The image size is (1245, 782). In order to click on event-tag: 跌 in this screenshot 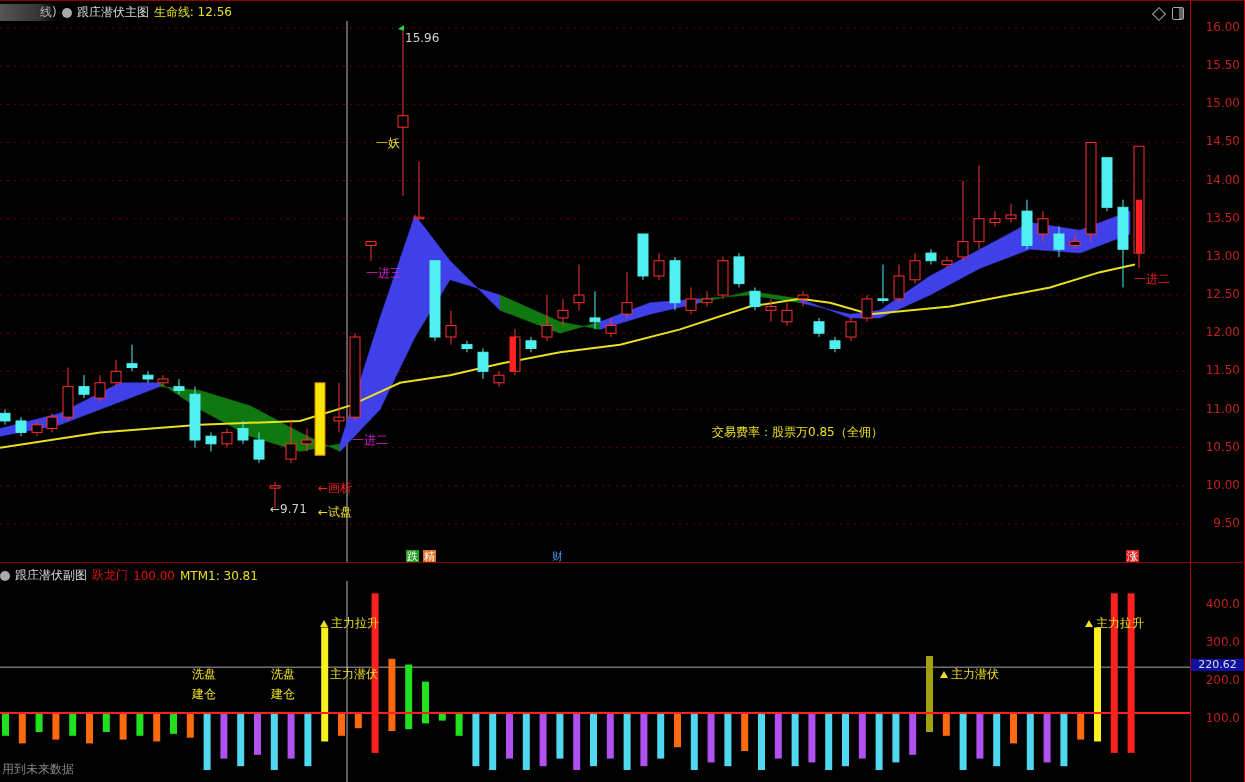, I will do `click(412, 556)`.